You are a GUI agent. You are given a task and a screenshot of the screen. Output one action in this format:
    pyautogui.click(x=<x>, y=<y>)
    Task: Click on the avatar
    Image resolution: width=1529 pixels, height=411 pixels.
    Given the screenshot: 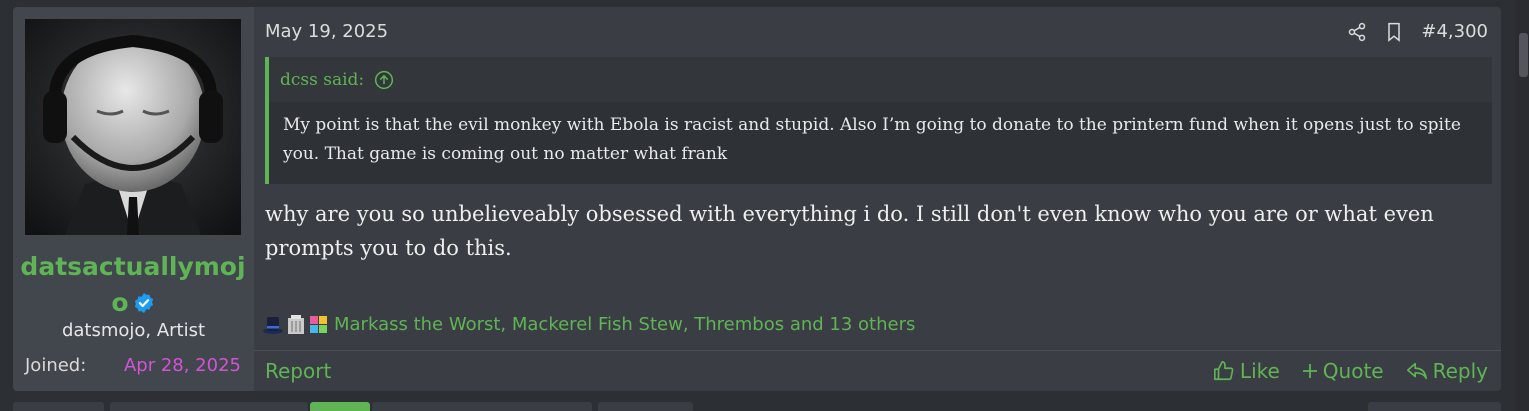 What is the action you would take?
    pyautogui.click(x=133, y=127)
    